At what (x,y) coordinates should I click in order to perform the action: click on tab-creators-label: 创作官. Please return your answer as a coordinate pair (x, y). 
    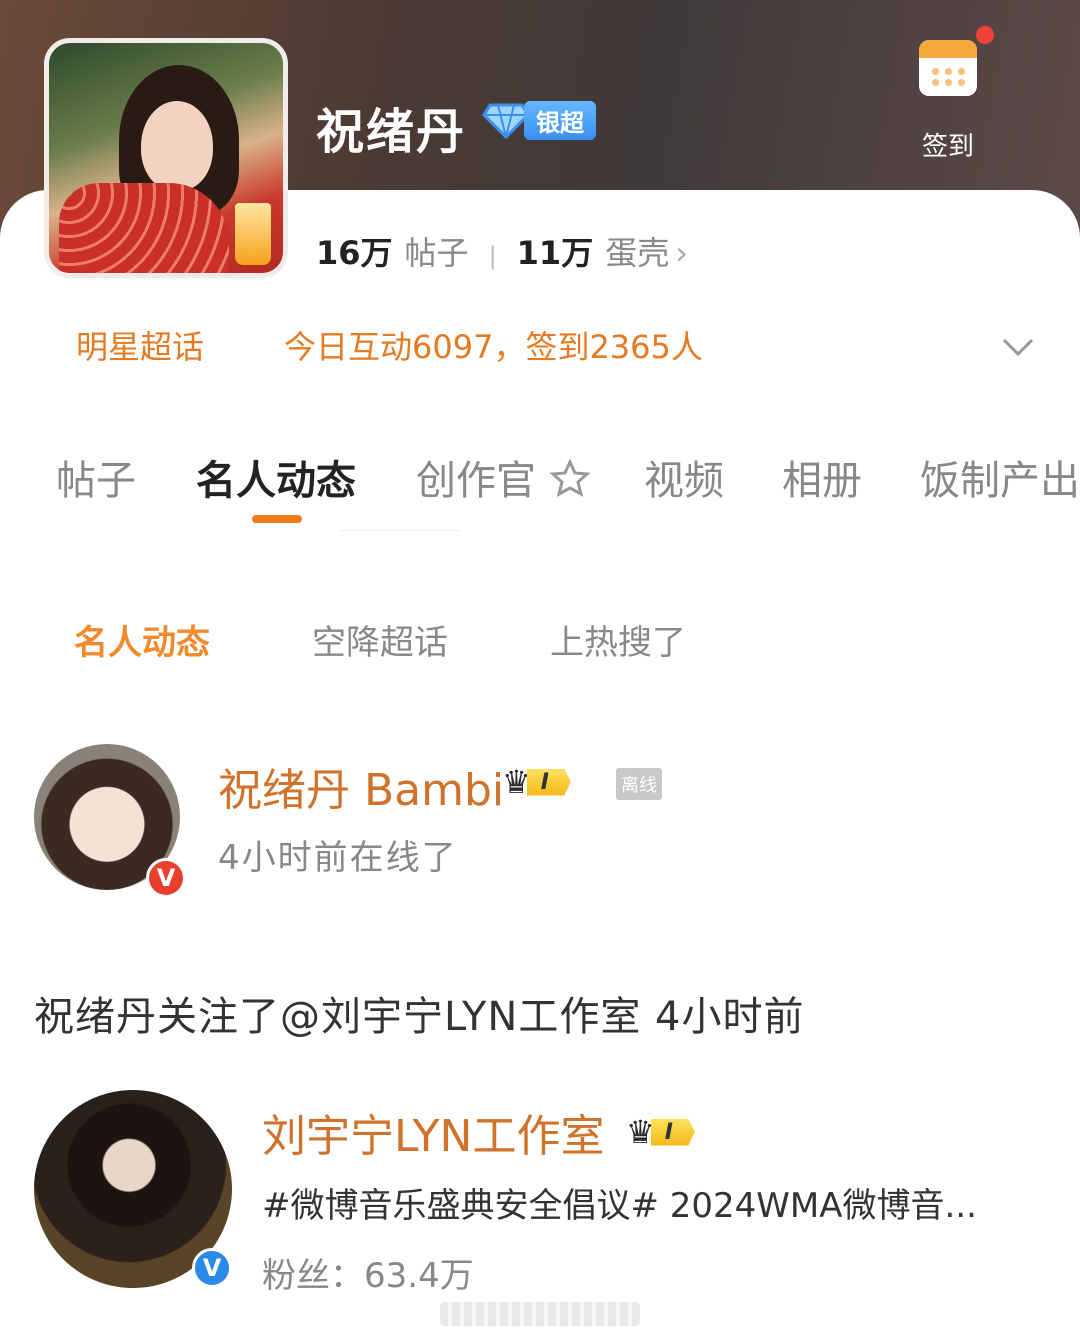
    Looking at the image, I should click on (476, 481).